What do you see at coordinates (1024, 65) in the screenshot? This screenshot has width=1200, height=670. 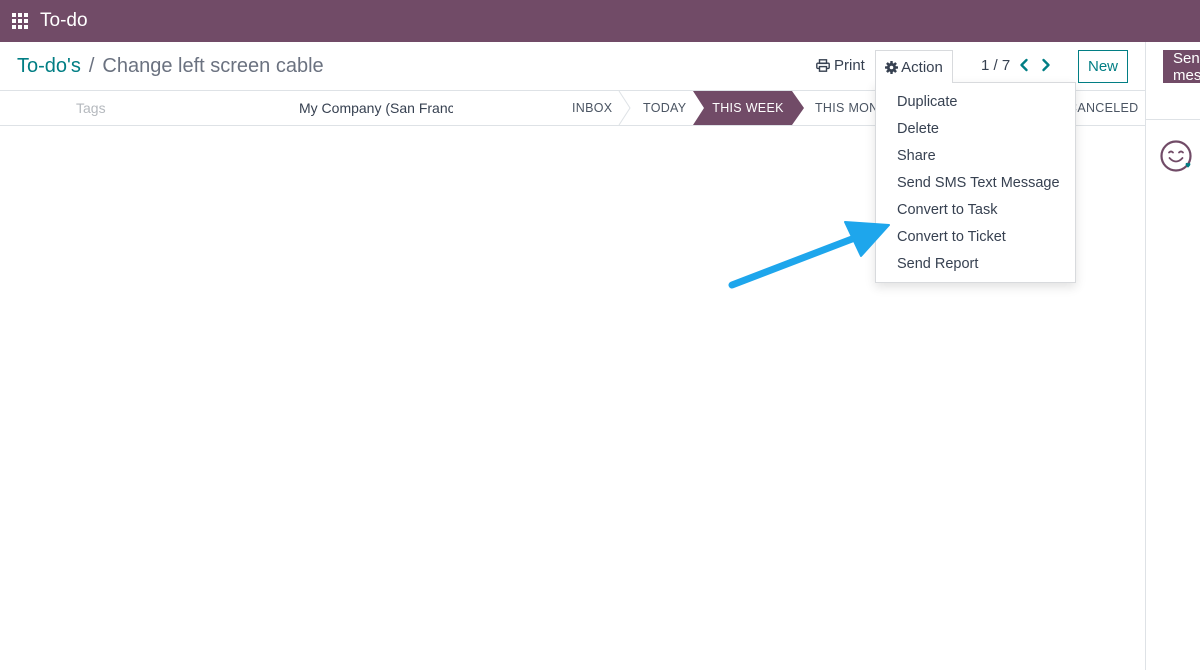 I see `chevron-left-icon` at bounding box center [1024, 65].